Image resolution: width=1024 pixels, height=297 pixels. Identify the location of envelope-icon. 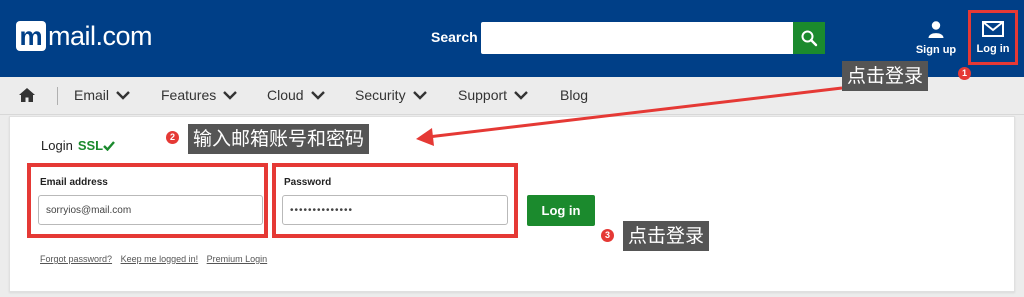
(993, 29).